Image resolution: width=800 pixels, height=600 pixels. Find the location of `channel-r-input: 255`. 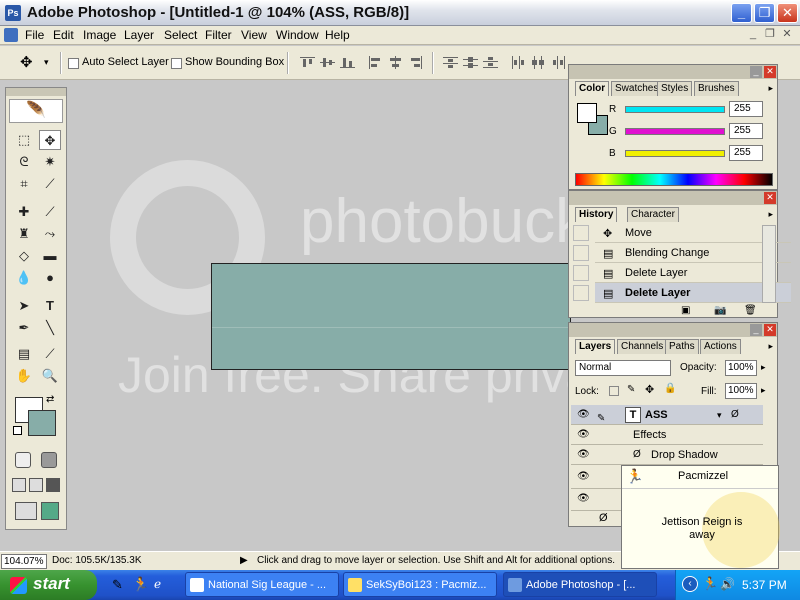

channel-r-input: 255 is located at coordinates (746, 109).